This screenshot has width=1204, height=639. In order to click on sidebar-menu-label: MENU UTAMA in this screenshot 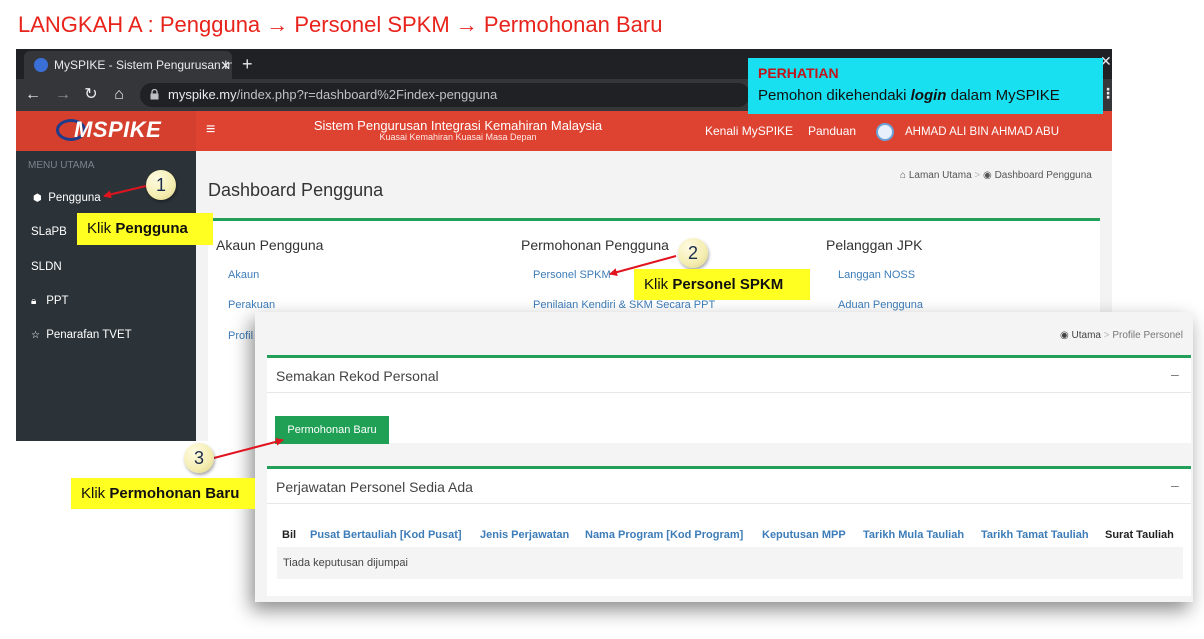, I will do `click(61, 165)`.